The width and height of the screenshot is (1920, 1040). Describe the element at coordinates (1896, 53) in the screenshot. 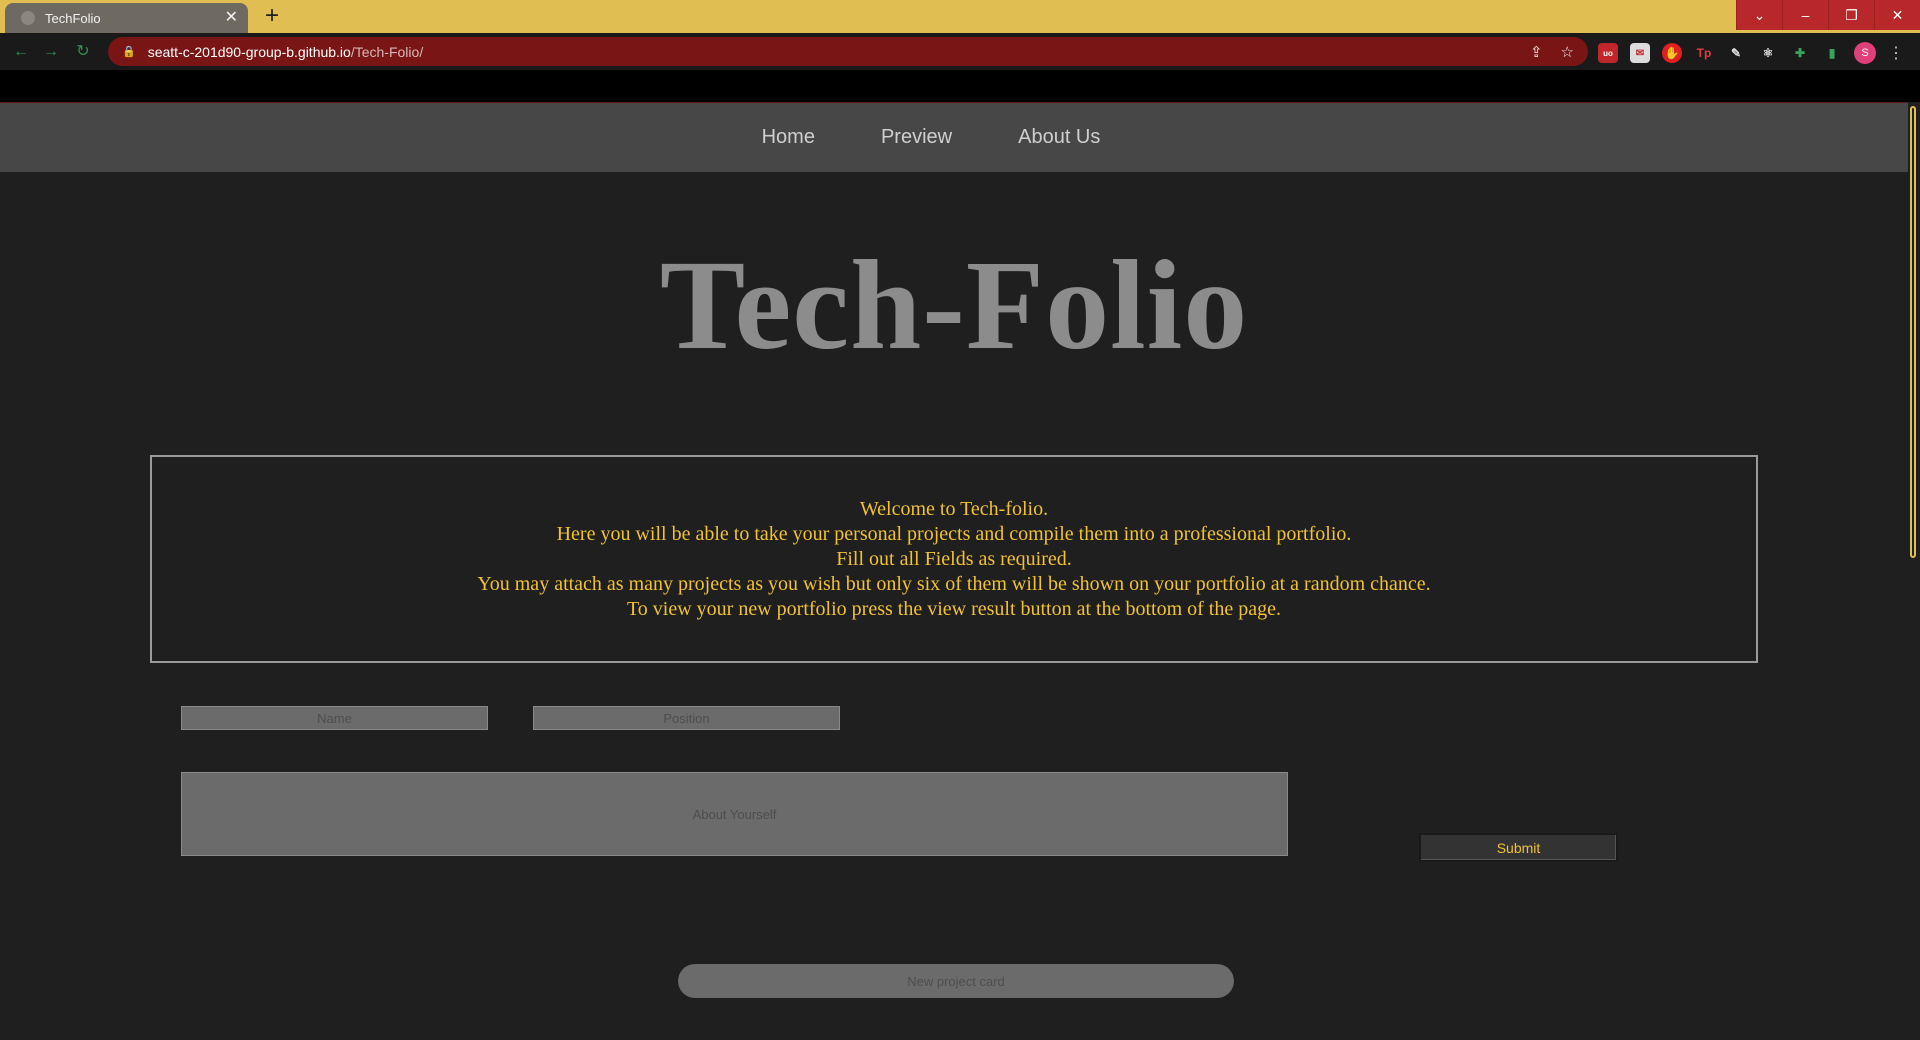

I see `menu-kebab-icon: ⋮` at that location.